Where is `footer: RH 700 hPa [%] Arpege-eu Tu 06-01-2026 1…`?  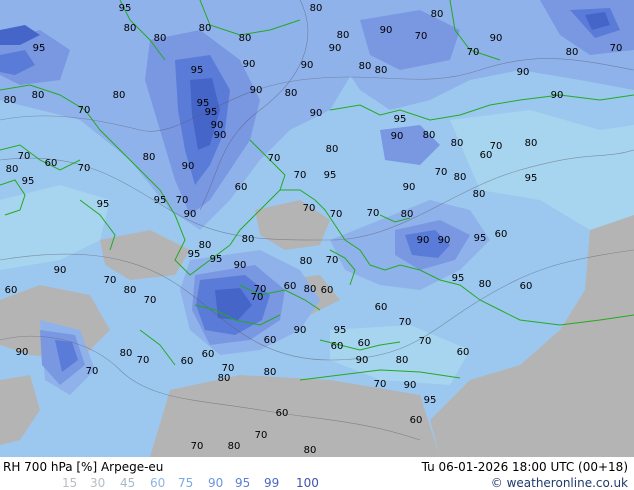 footer: RH 700 hPa [%] Arpege-eu Tu 06-01-2026 1… is located at coordinates (317, 473).